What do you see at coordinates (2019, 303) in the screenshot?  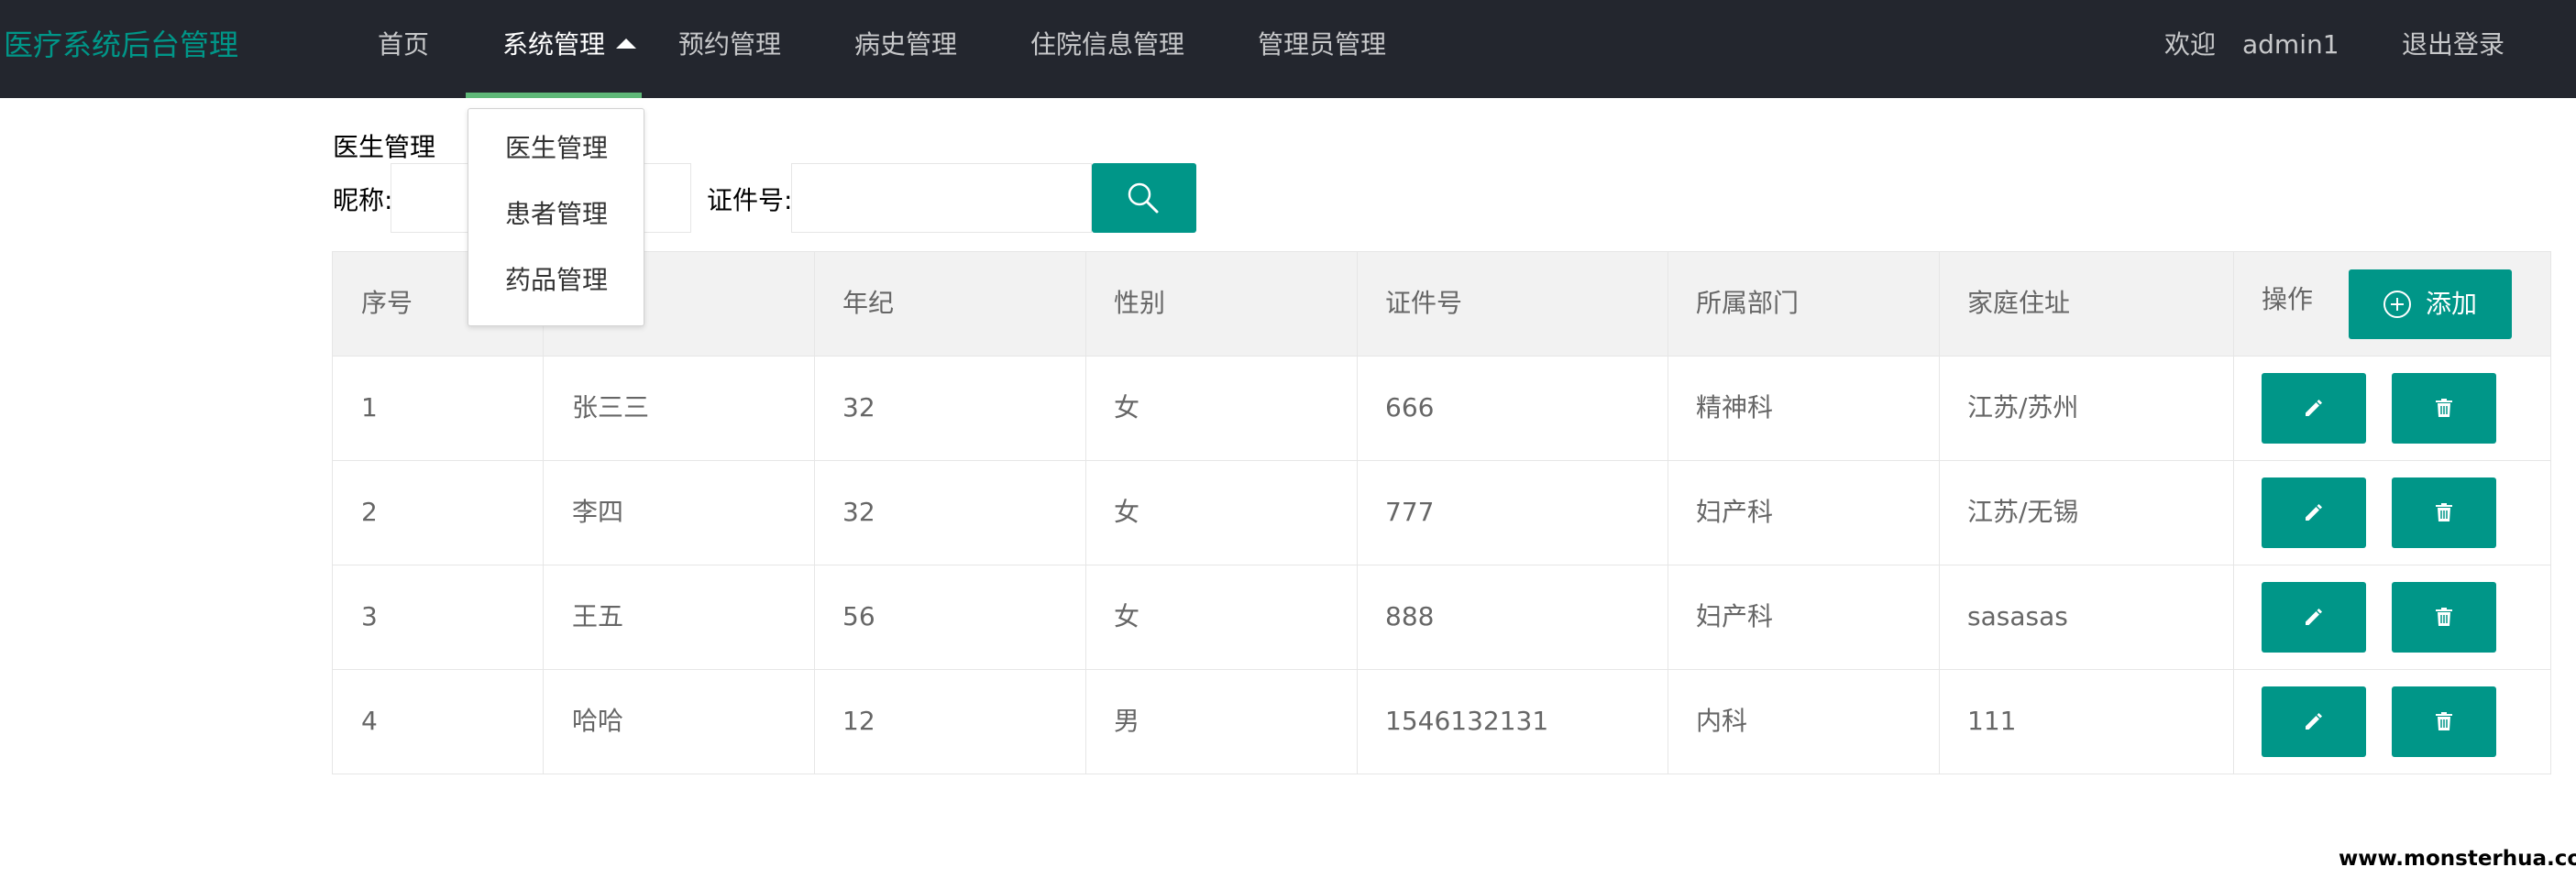 I see `header-address: 家庭住址` at bounding box center [2019, 303].